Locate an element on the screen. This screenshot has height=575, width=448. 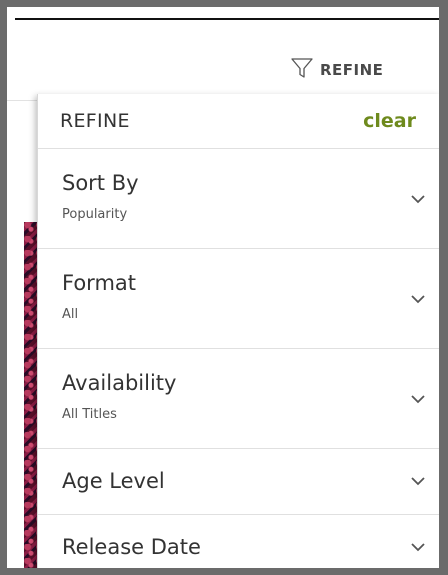
refine-button-label: REFINE is located at coordinates (352, 70).